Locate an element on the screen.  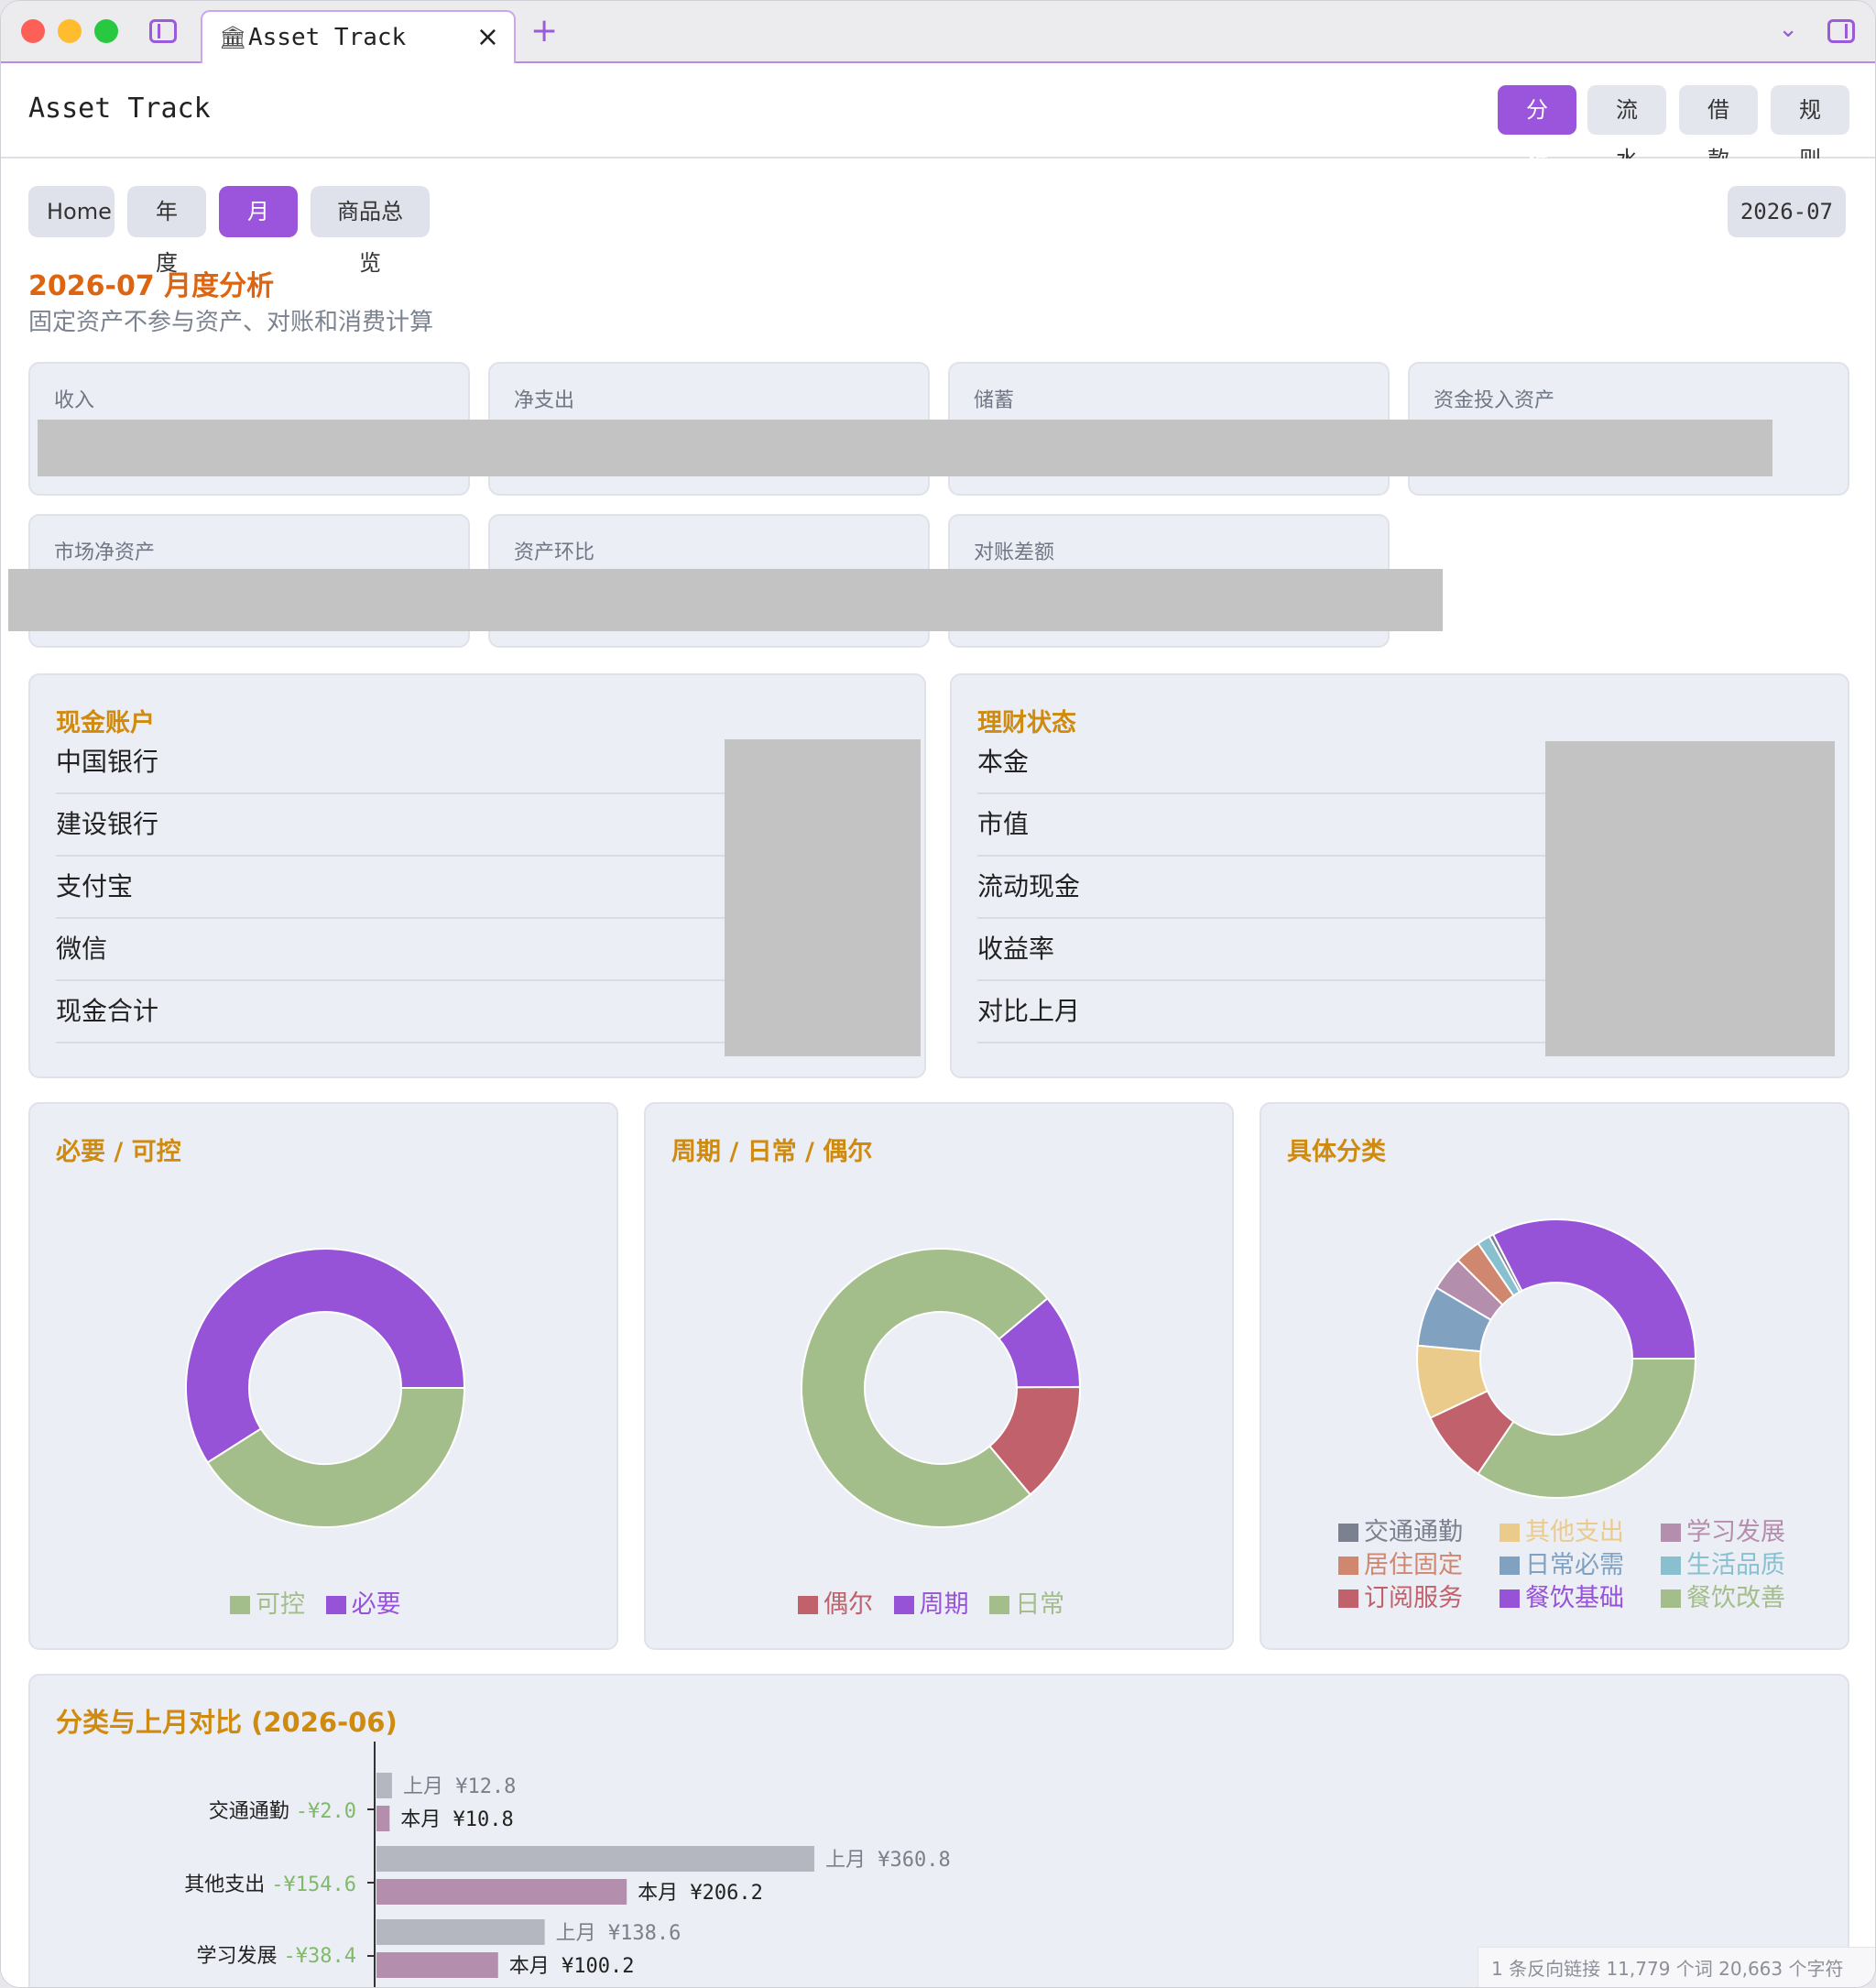
chart-legend: 偶尔 周期 日常 is located at coordinates (937, 1602).